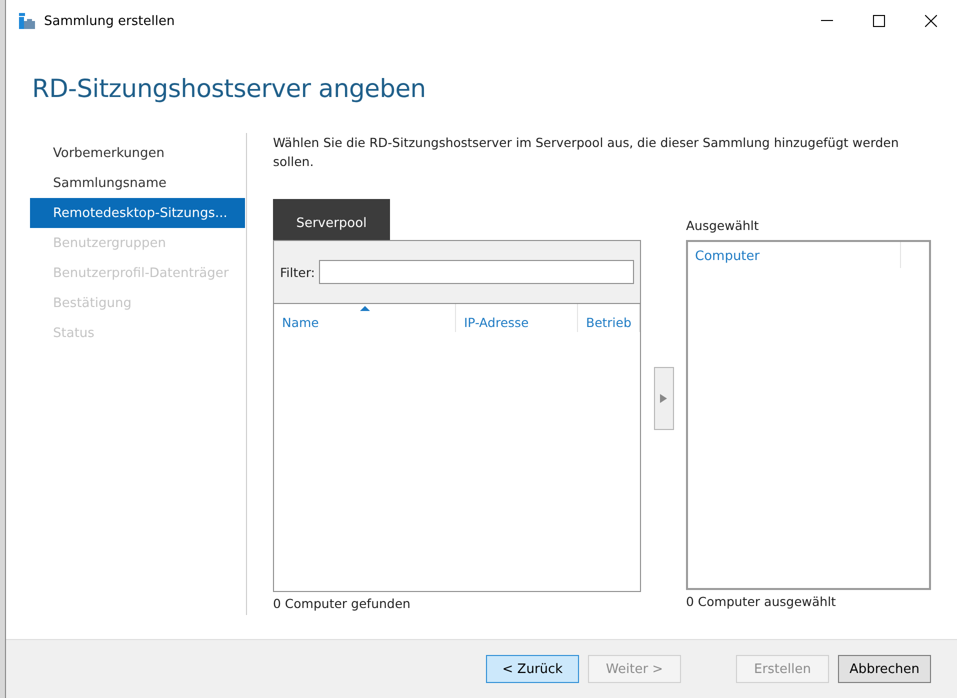 The width and height of the screenshot is (957, 698). What do you see at coordinates (794, 255) in the screenshot?
I see `column-header: Computer` at bounding box center [794, 255].